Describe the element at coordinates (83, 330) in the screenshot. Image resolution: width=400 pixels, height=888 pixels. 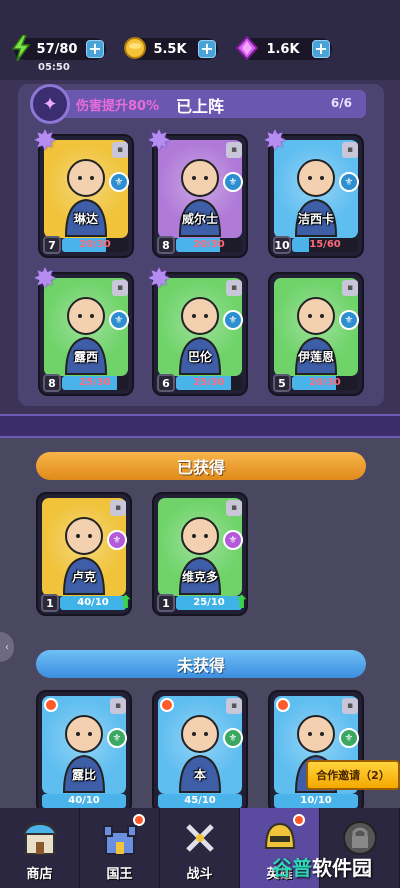
I see `hero-card: ✸ ▪ ⚜ 露西 8 25/30` at that location.